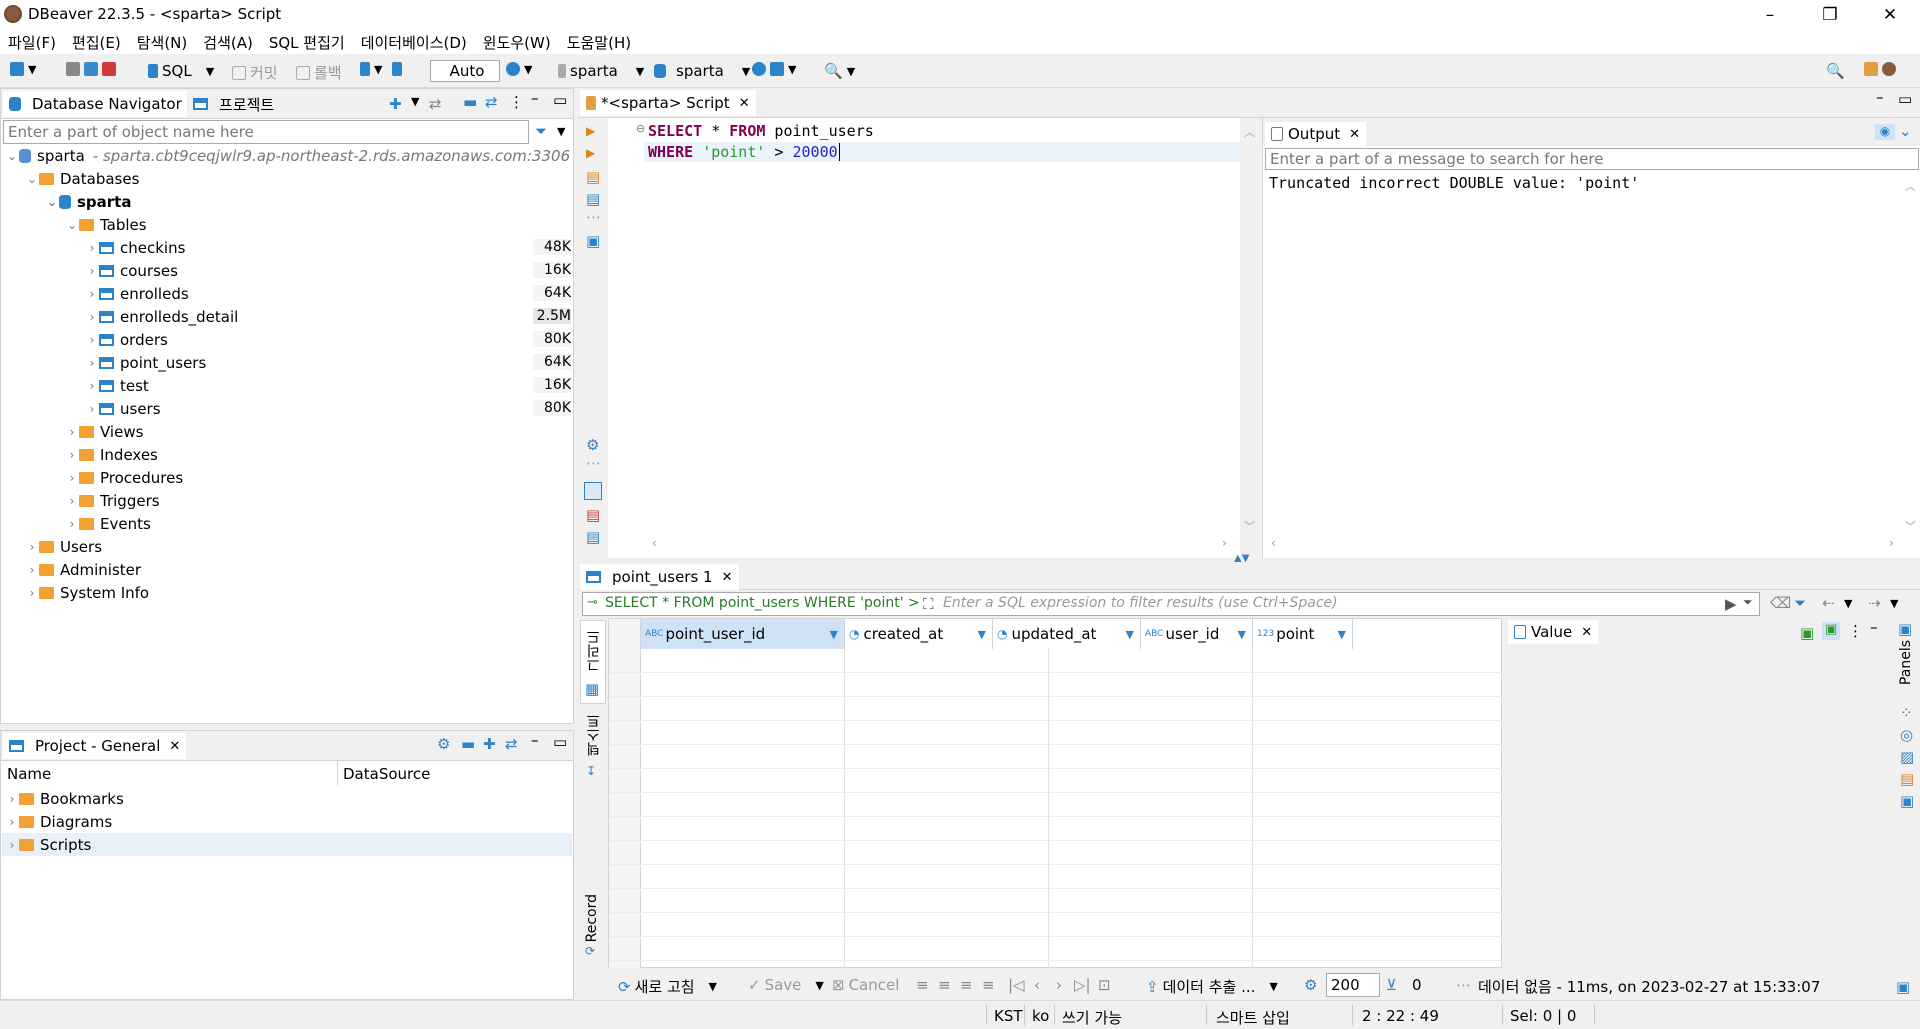 The image size is (1920, 1029). I want to click on fetch-all-icon: ⊡, so click(1104, 985).